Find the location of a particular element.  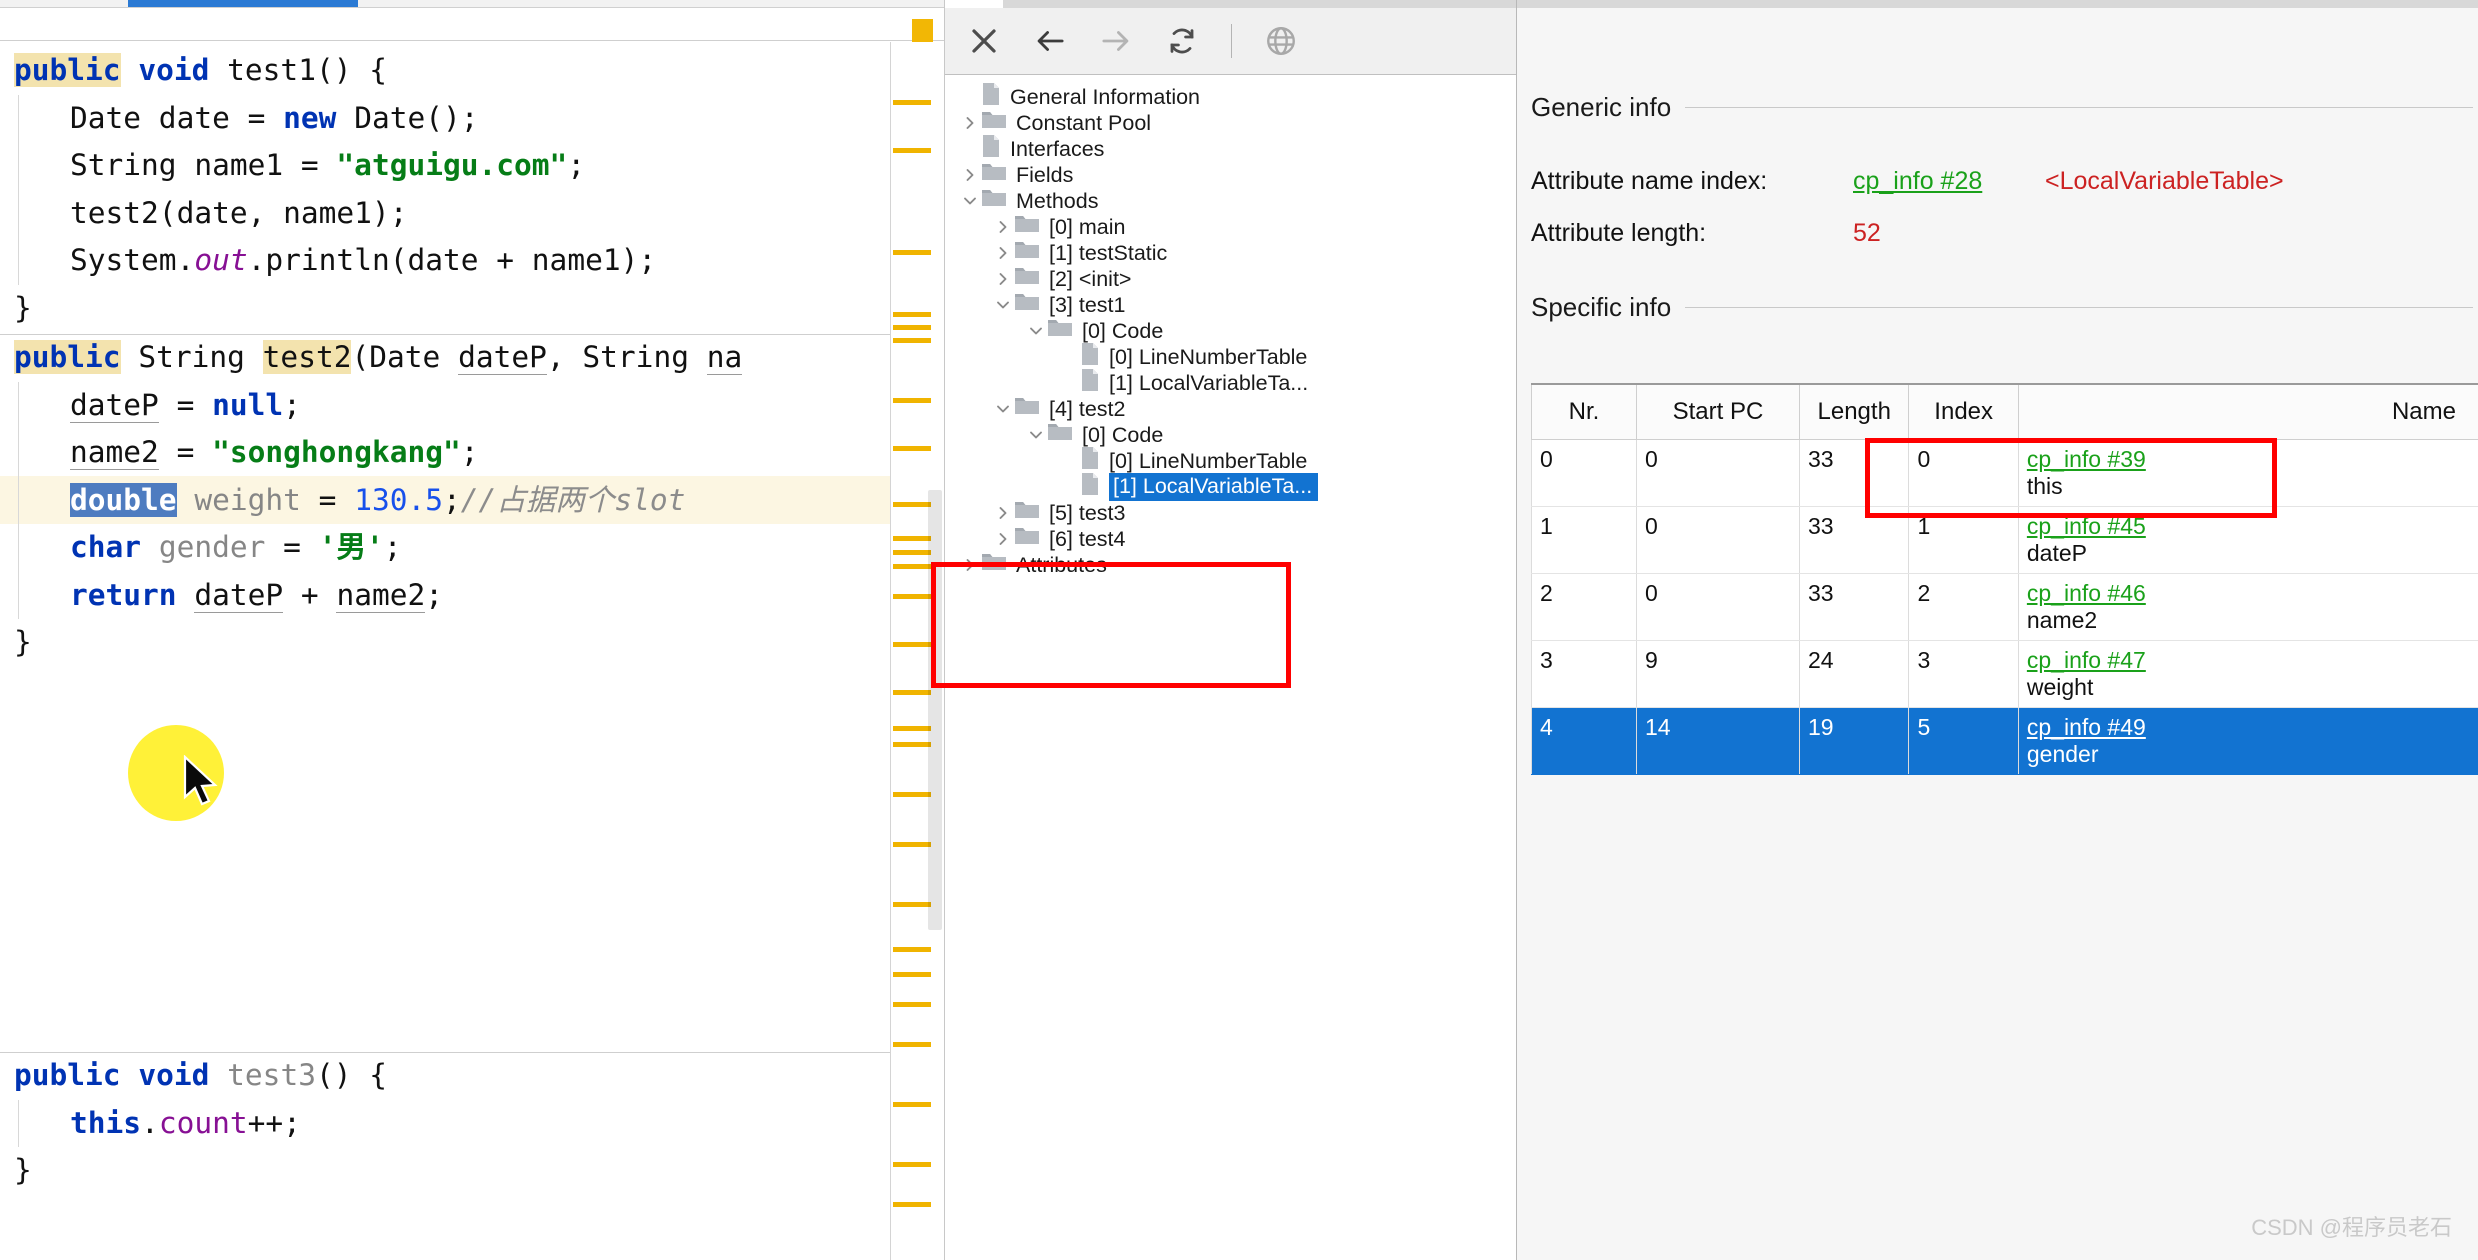

code-line: String name1 = "atguigu.com"; is located at coordinates (472, 166).